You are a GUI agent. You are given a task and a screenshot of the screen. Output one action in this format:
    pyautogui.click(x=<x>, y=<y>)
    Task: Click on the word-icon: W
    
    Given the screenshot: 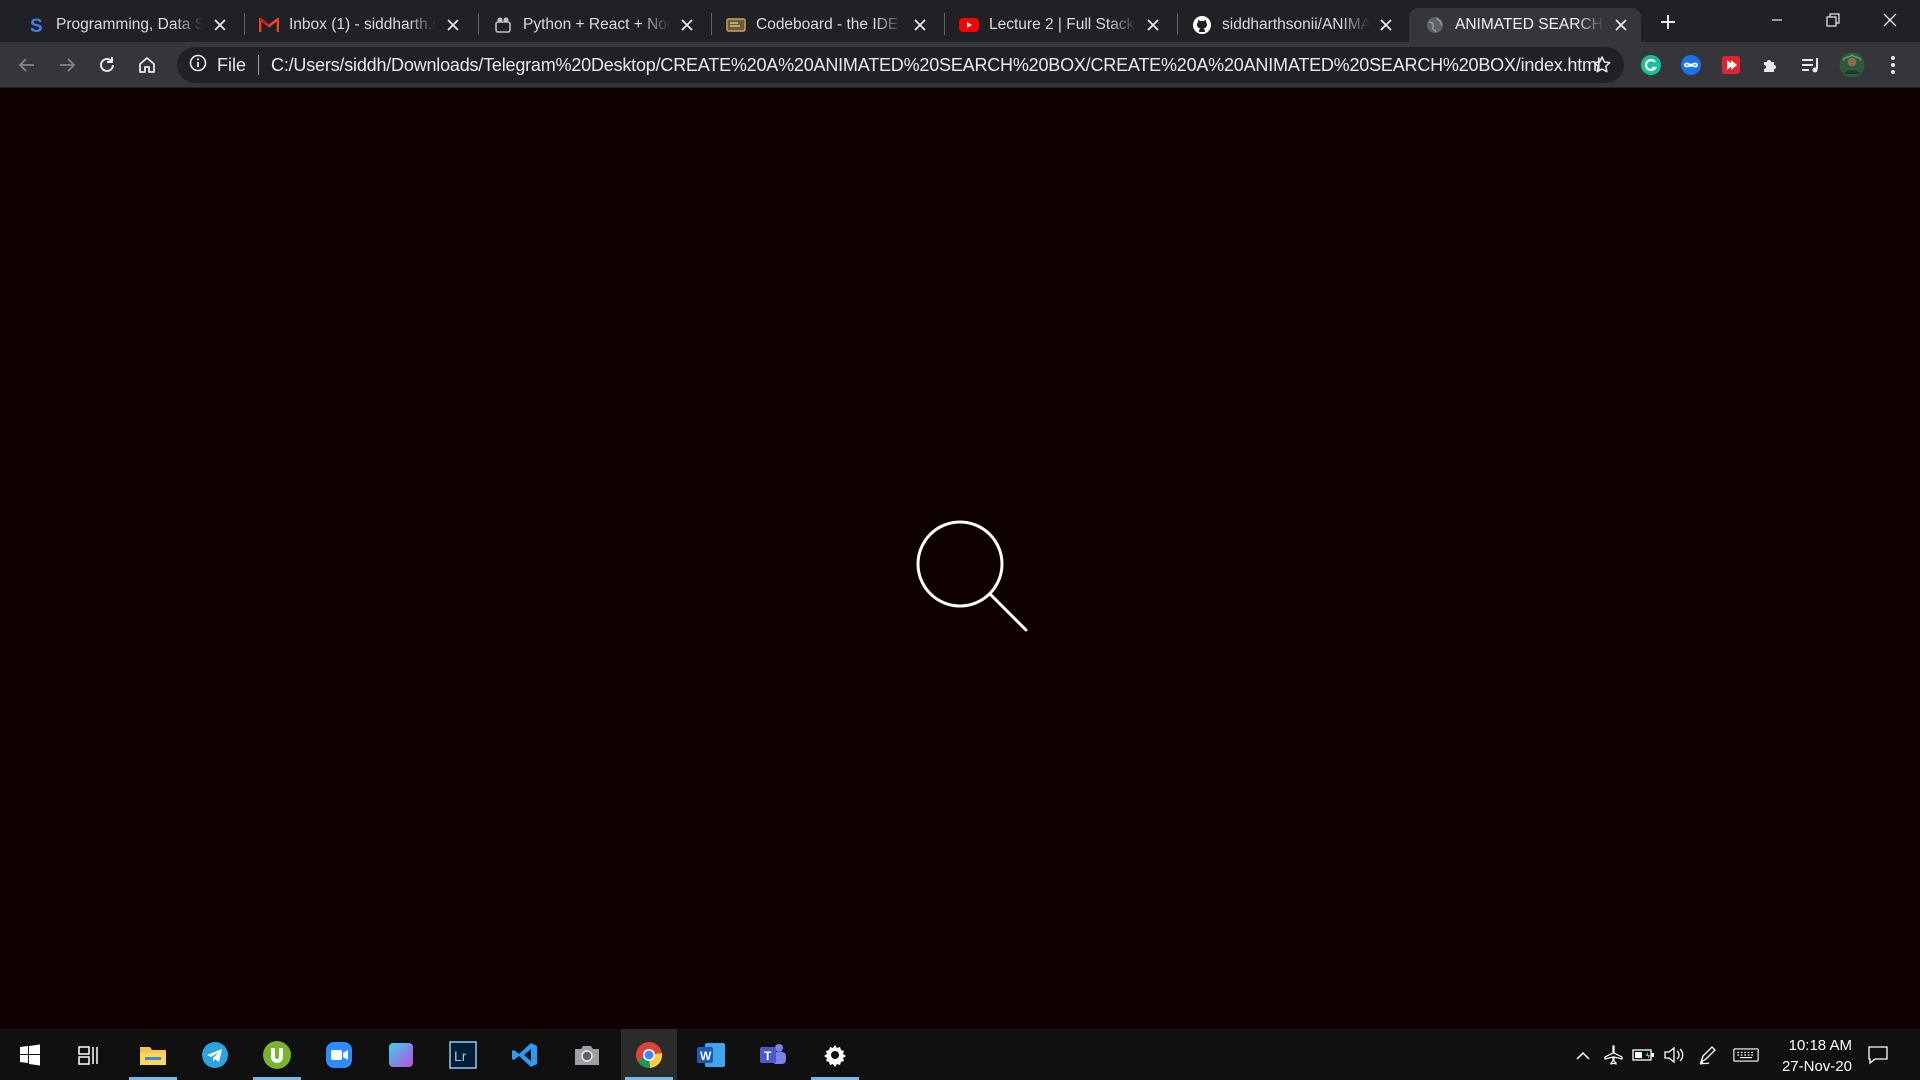 What is the action you would take?
    pyautogui.click(x=711, y=1054)
    